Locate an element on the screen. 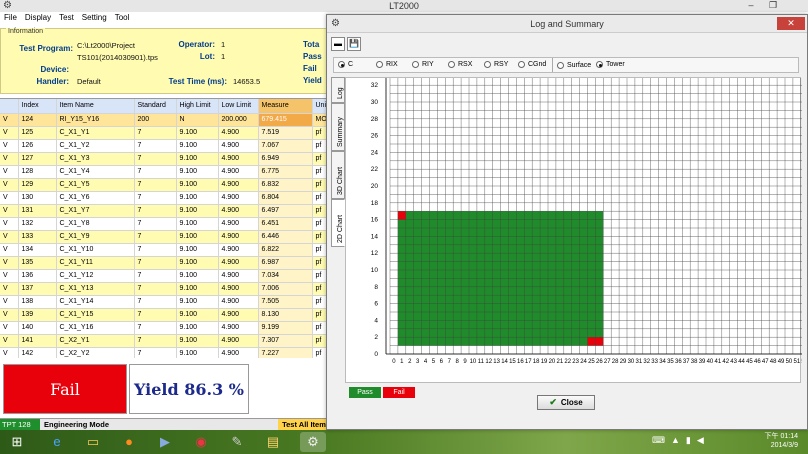 The width and height of the screenshot is (808, 454). table-row: V 126 C_X1_Y2 7 9.100 4.900 7.067 pf is located at coordinates (165, 146).